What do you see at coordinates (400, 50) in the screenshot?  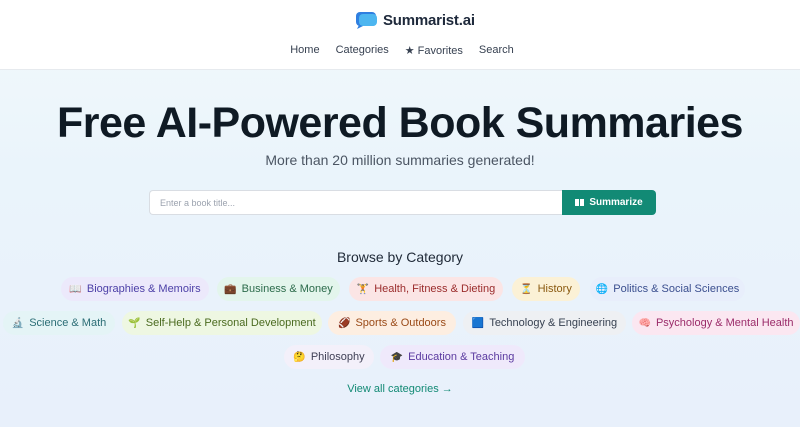 I see `main-nav: Home Categories ★ Favorites Search` at bounding box center [400, 50].